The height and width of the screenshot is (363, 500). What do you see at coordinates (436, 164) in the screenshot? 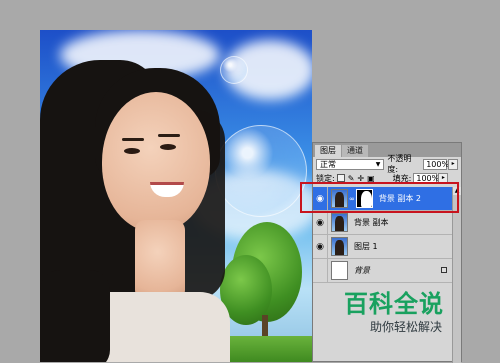
I see `opacity-field: 100%` at bounding box center [436, 164].